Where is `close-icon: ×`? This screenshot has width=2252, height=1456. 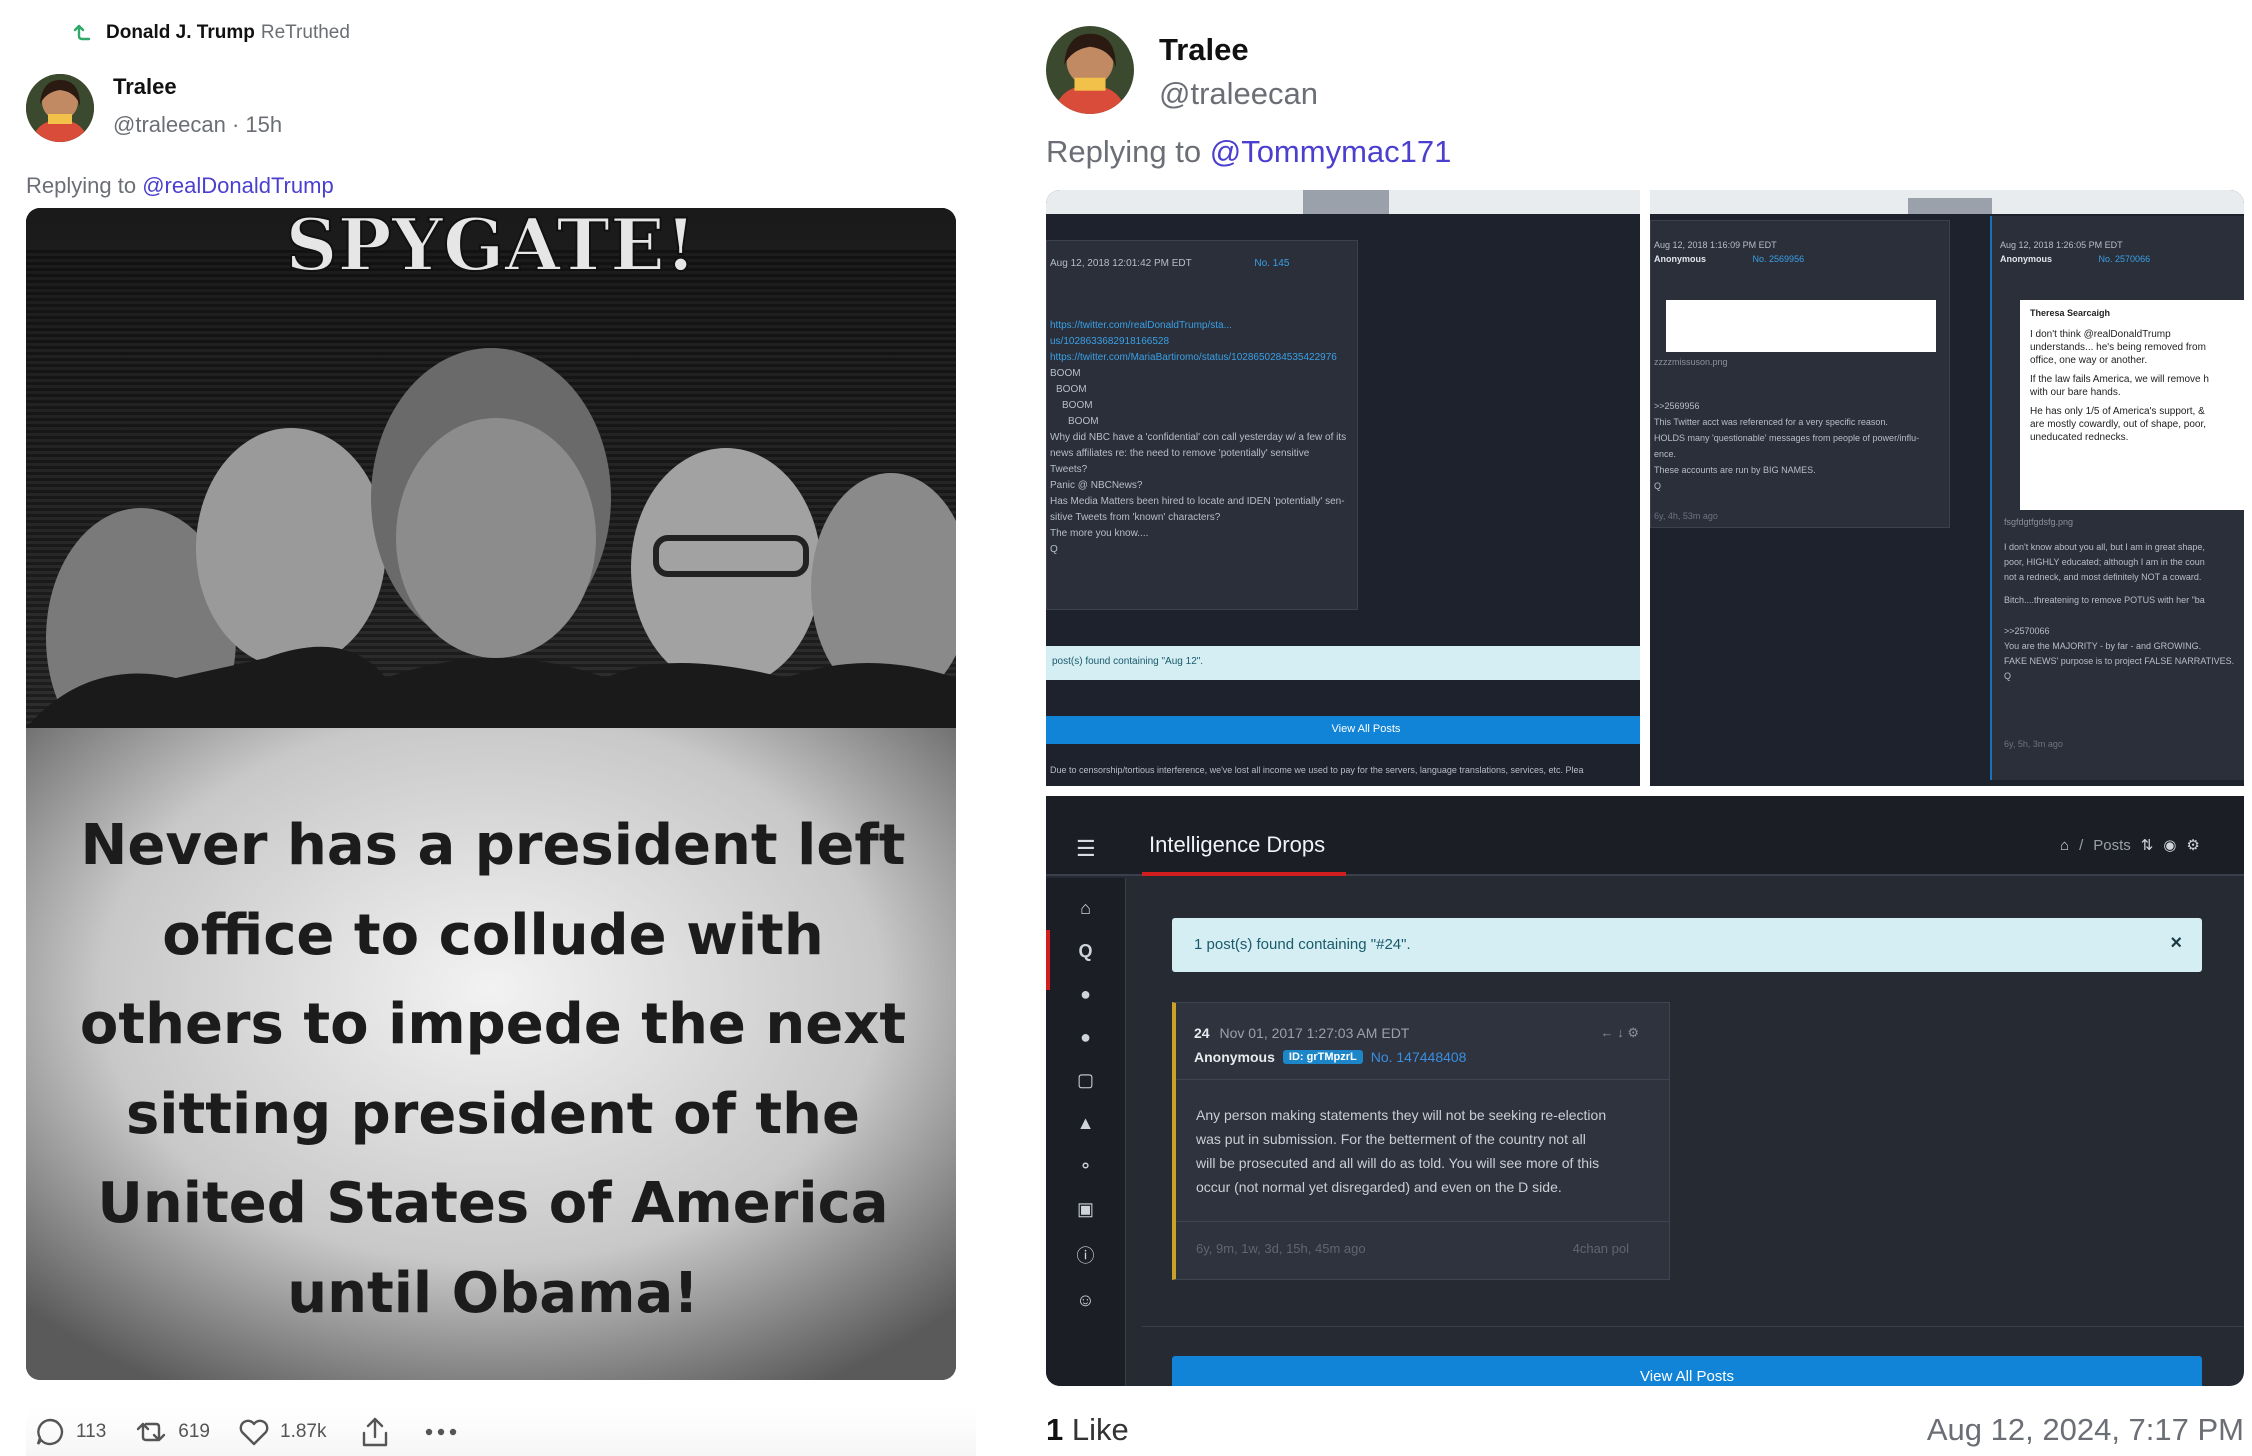
close-icon: × is located at coordinates (2176, 943).